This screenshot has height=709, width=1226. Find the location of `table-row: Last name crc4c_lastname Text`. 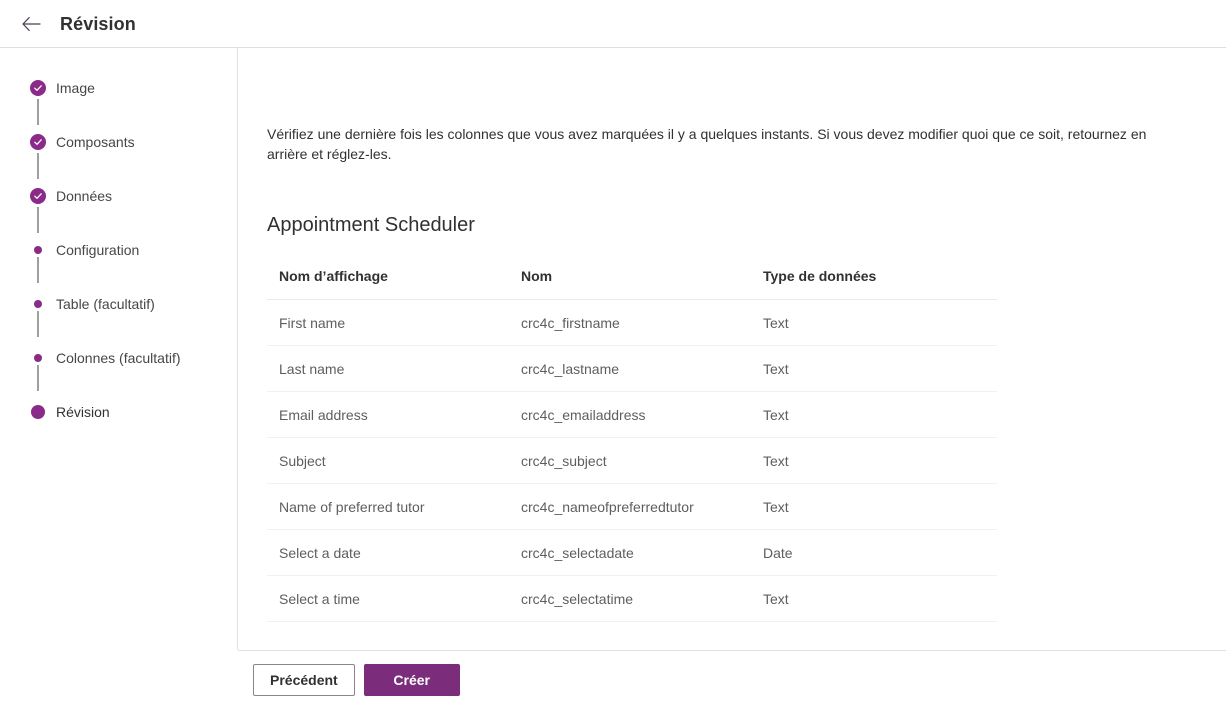

table-row: Last name crc4c_lastname Text is located at coordinates (632, 368).